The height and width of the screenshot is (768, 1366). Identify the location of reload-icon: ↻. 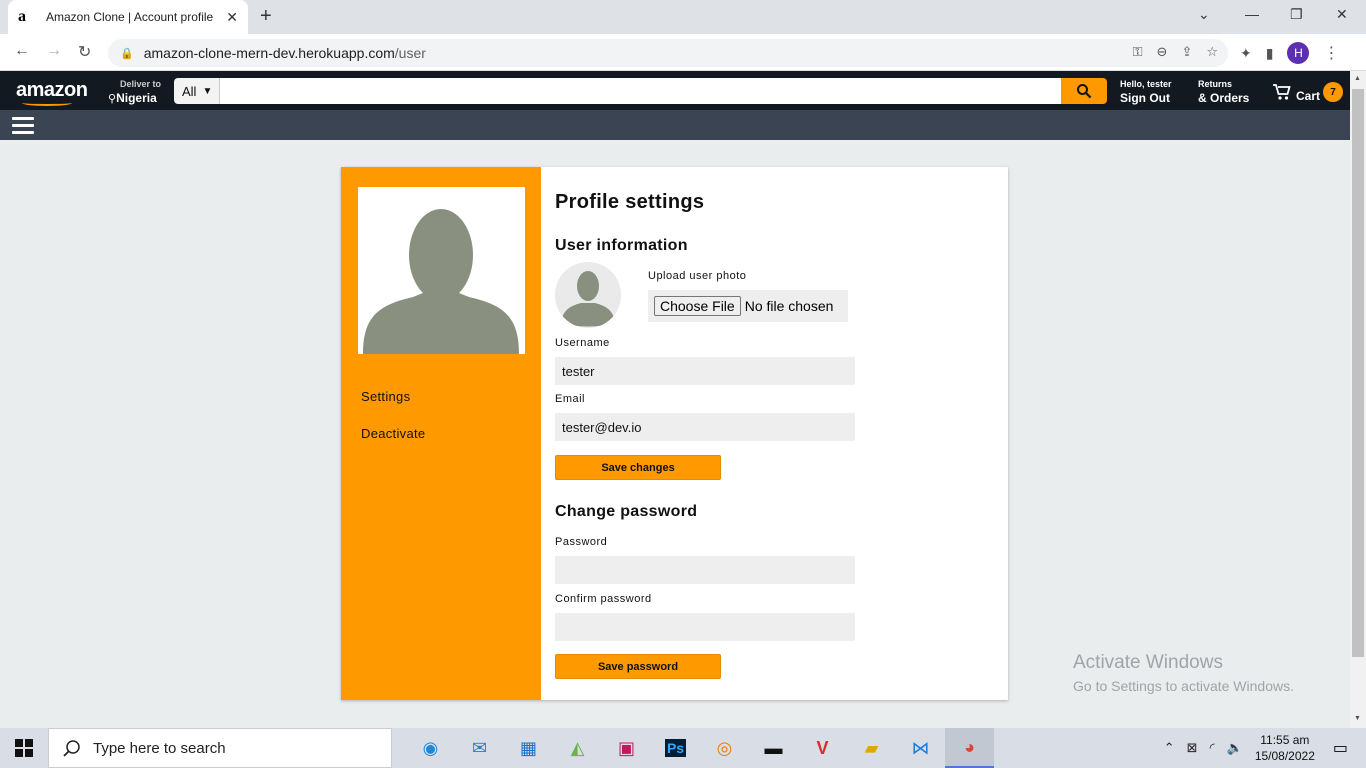
(84, 52).